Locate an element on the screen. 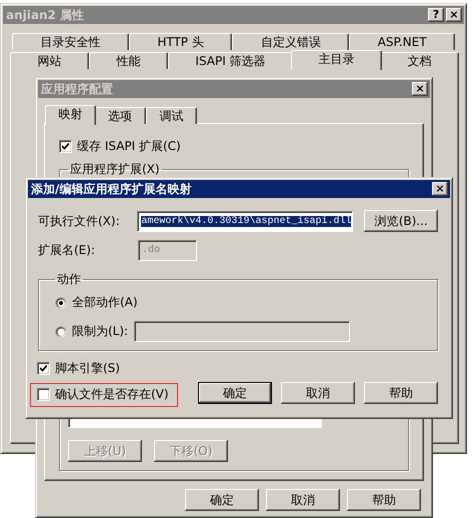  tab: HTTP 头 is located at coordinates (180, 41).